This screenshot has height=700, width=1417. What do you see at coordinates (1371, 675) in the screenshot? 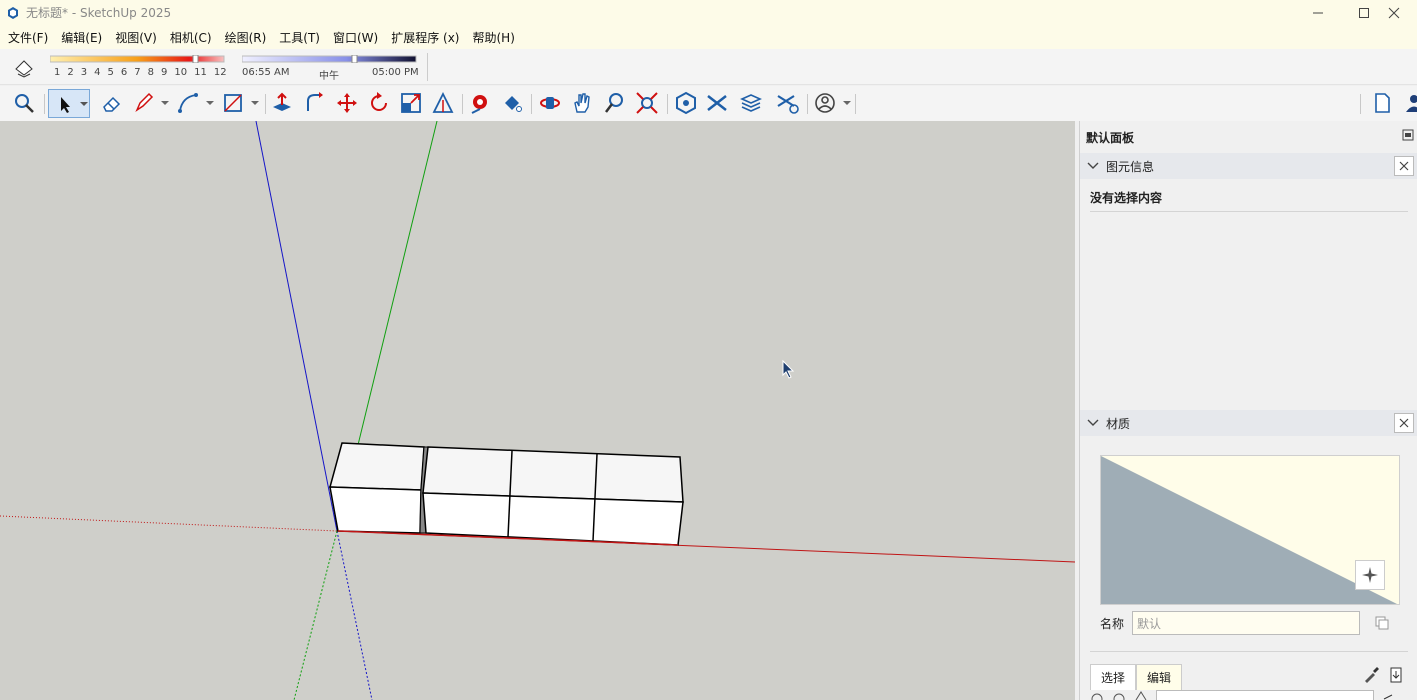
I see `eyedropper-icon` at bounding box center [1371, 675].